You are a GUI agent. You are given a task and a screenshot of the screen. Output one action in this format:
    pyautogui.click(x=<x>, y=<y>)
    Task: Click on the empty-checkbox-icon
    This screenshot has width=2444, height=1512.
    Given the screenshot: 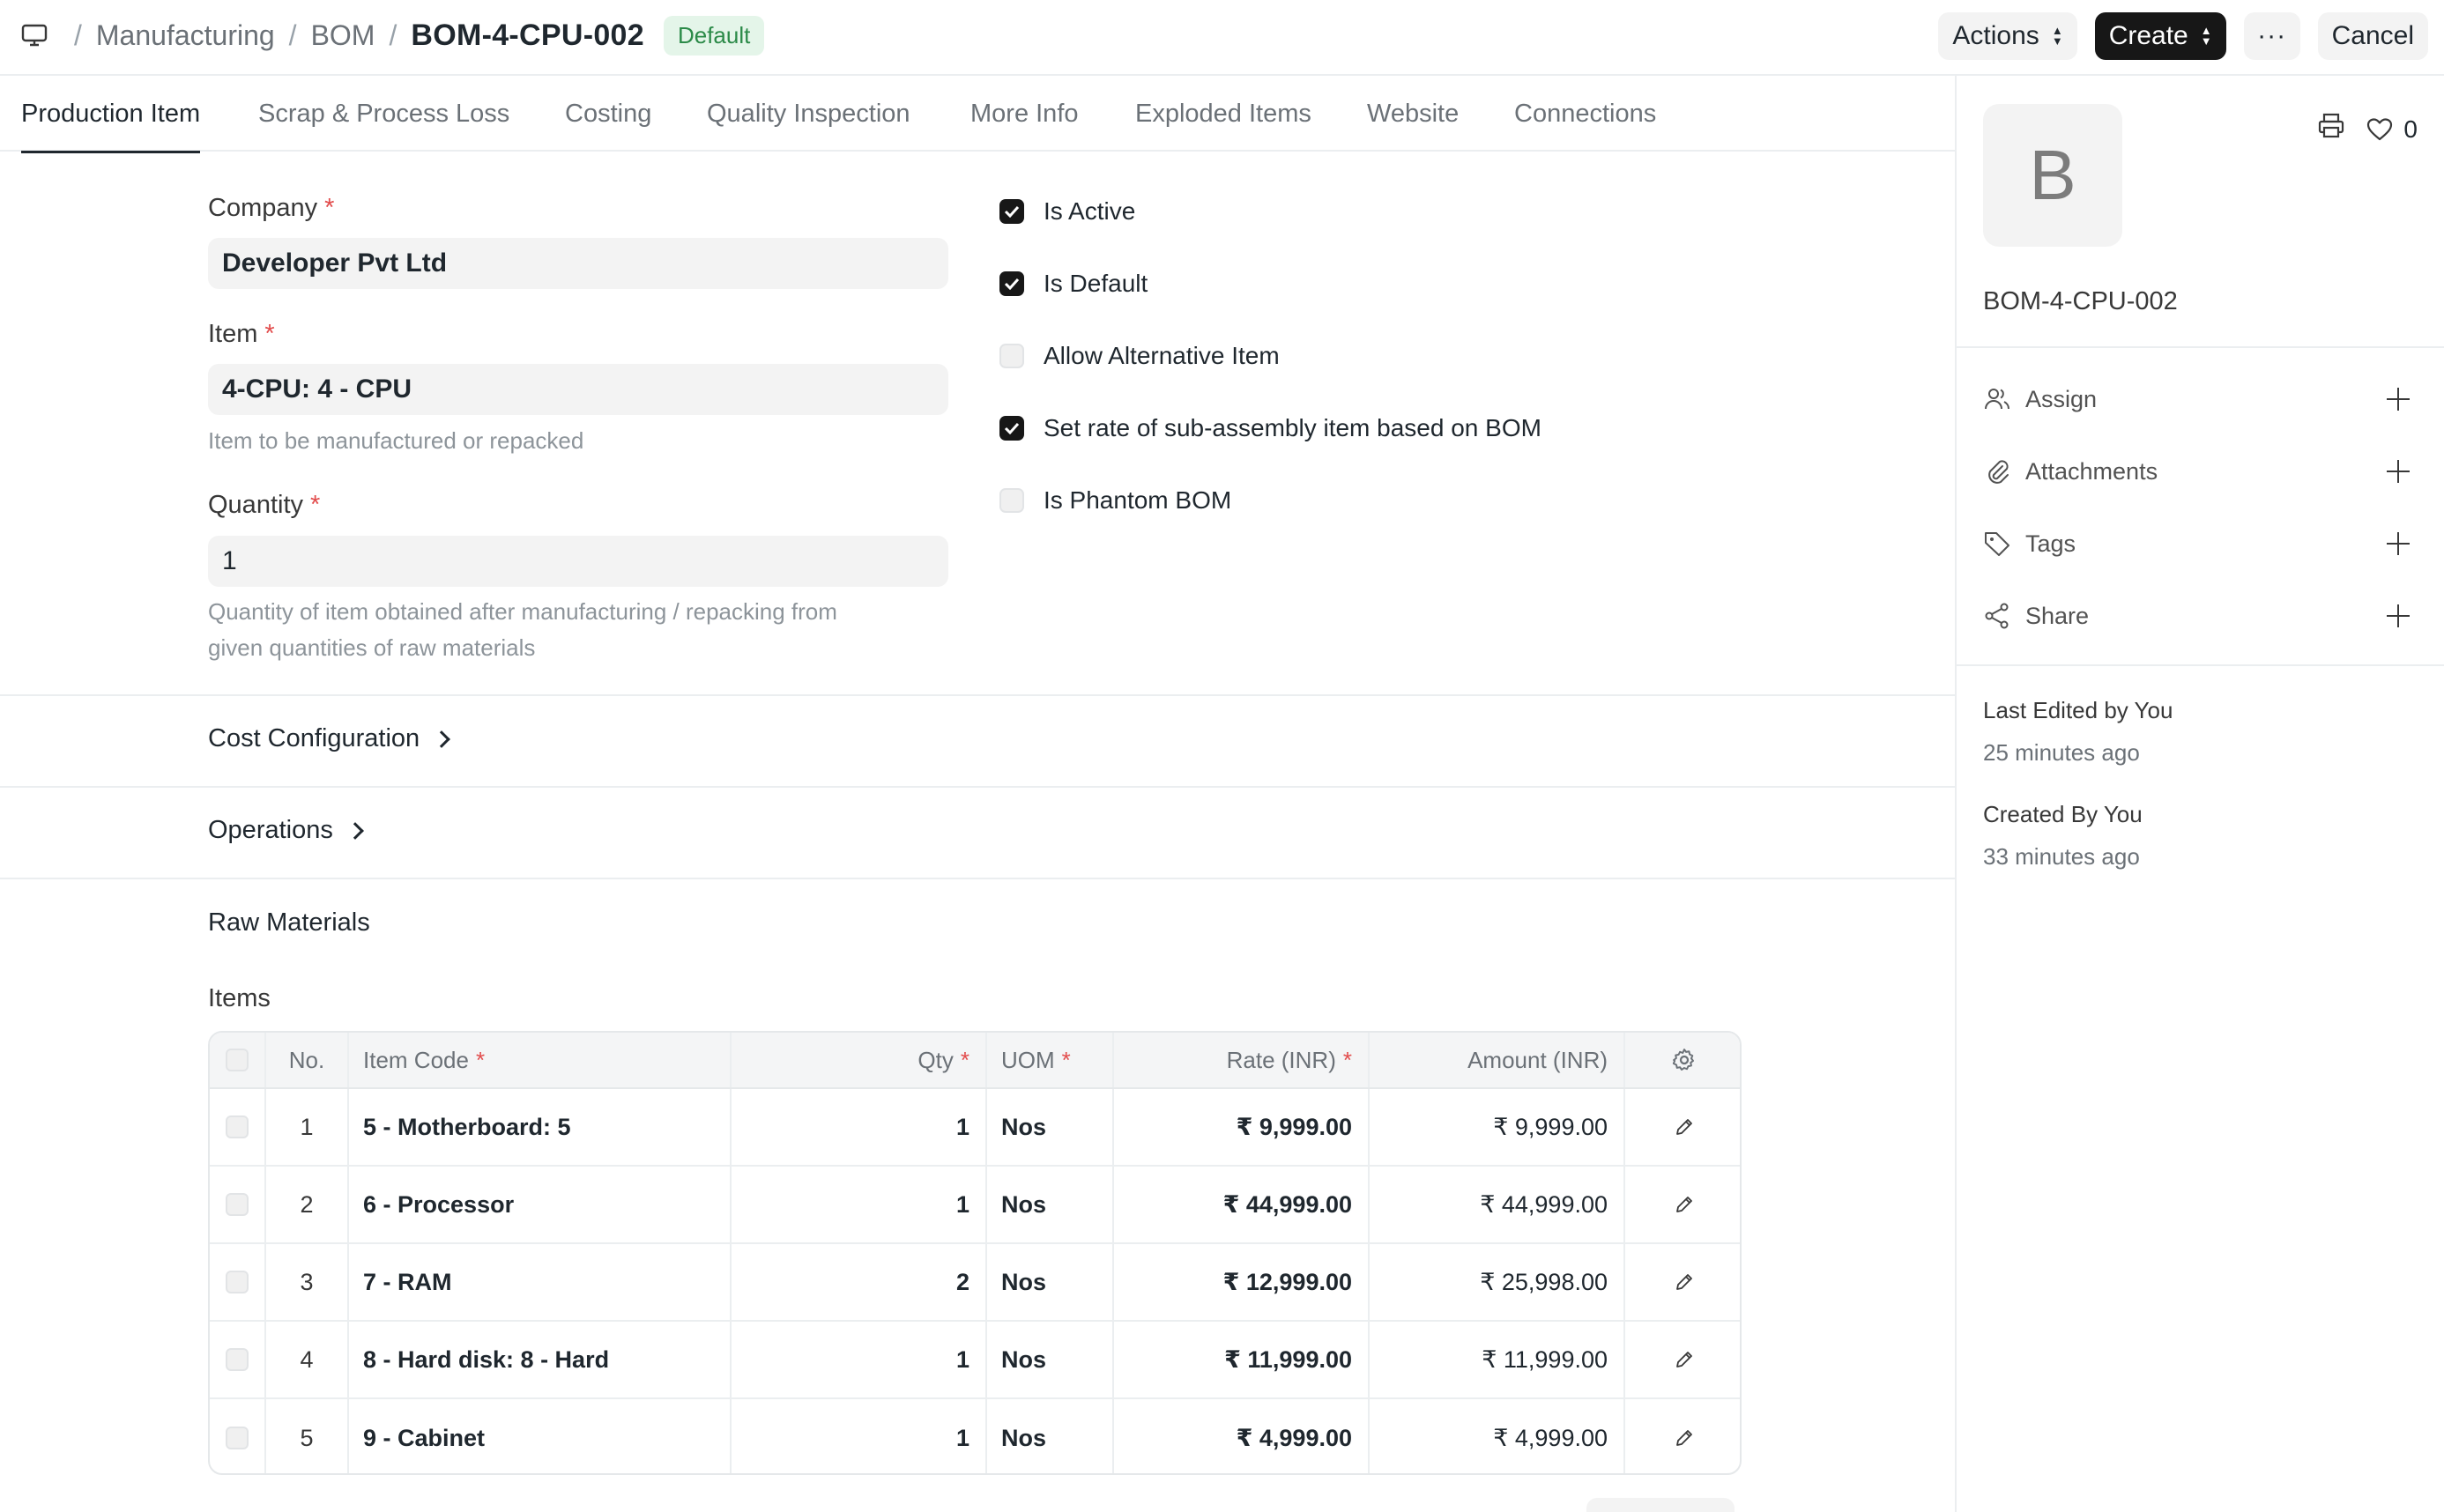 What is the action you would take?
    pyautogui.click(x=1011, y=356)
    